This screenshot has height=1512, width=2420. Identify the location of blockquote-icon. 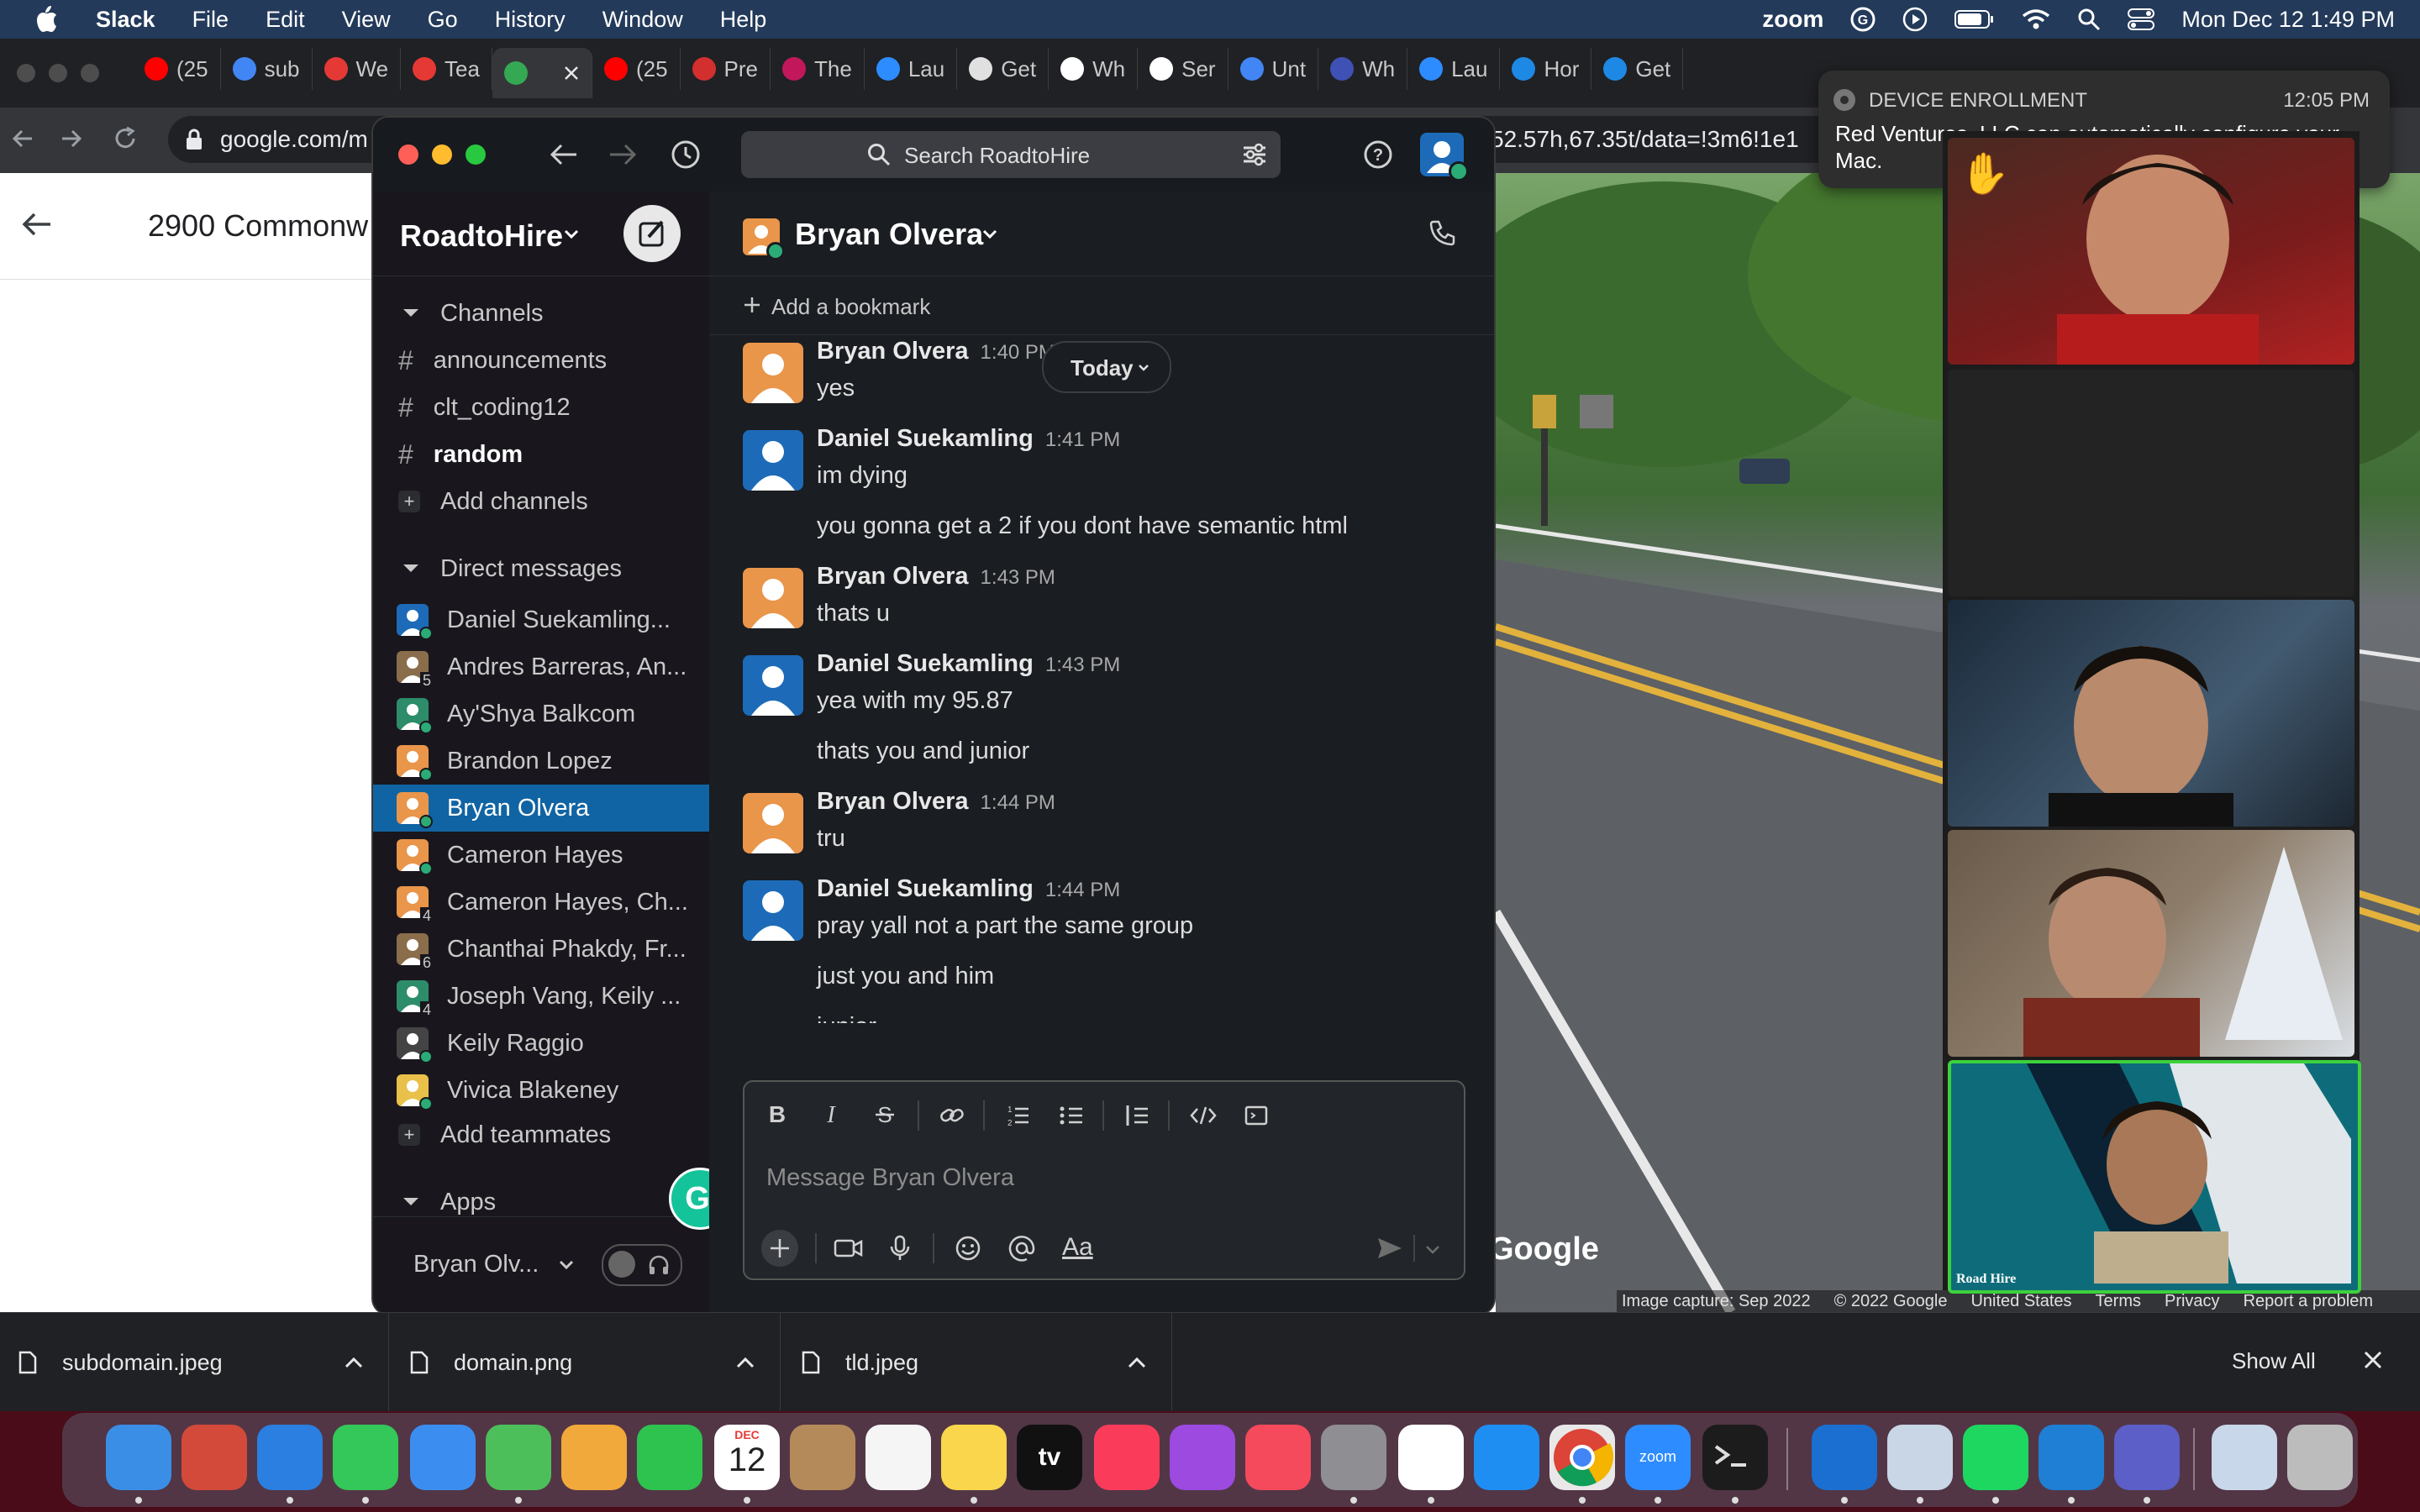
(1137, 1115).